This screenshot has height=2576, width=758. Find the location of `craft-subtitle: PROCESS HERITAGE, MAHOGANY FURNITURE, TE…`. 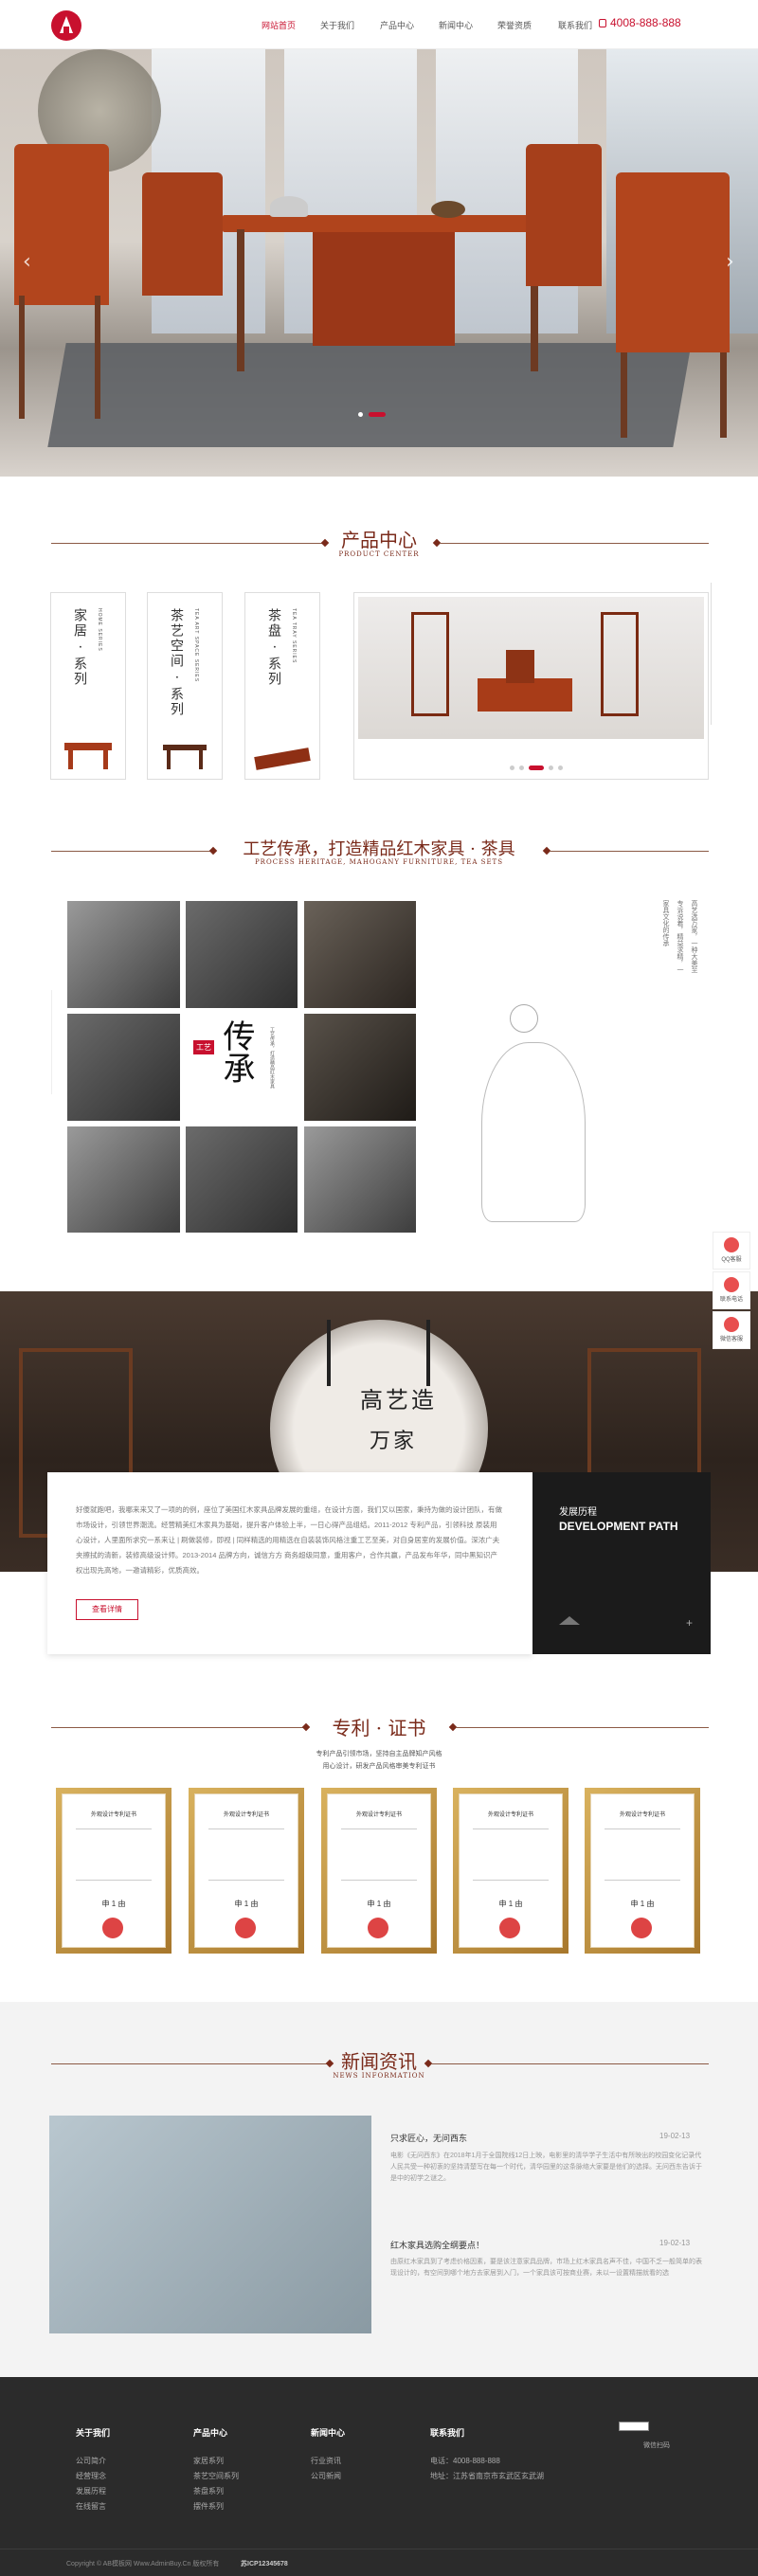

craft-subtitle: PROCESS HERITAGE, MAHOGANY FURNITURE, TE… is located at coordinates (379, 862).